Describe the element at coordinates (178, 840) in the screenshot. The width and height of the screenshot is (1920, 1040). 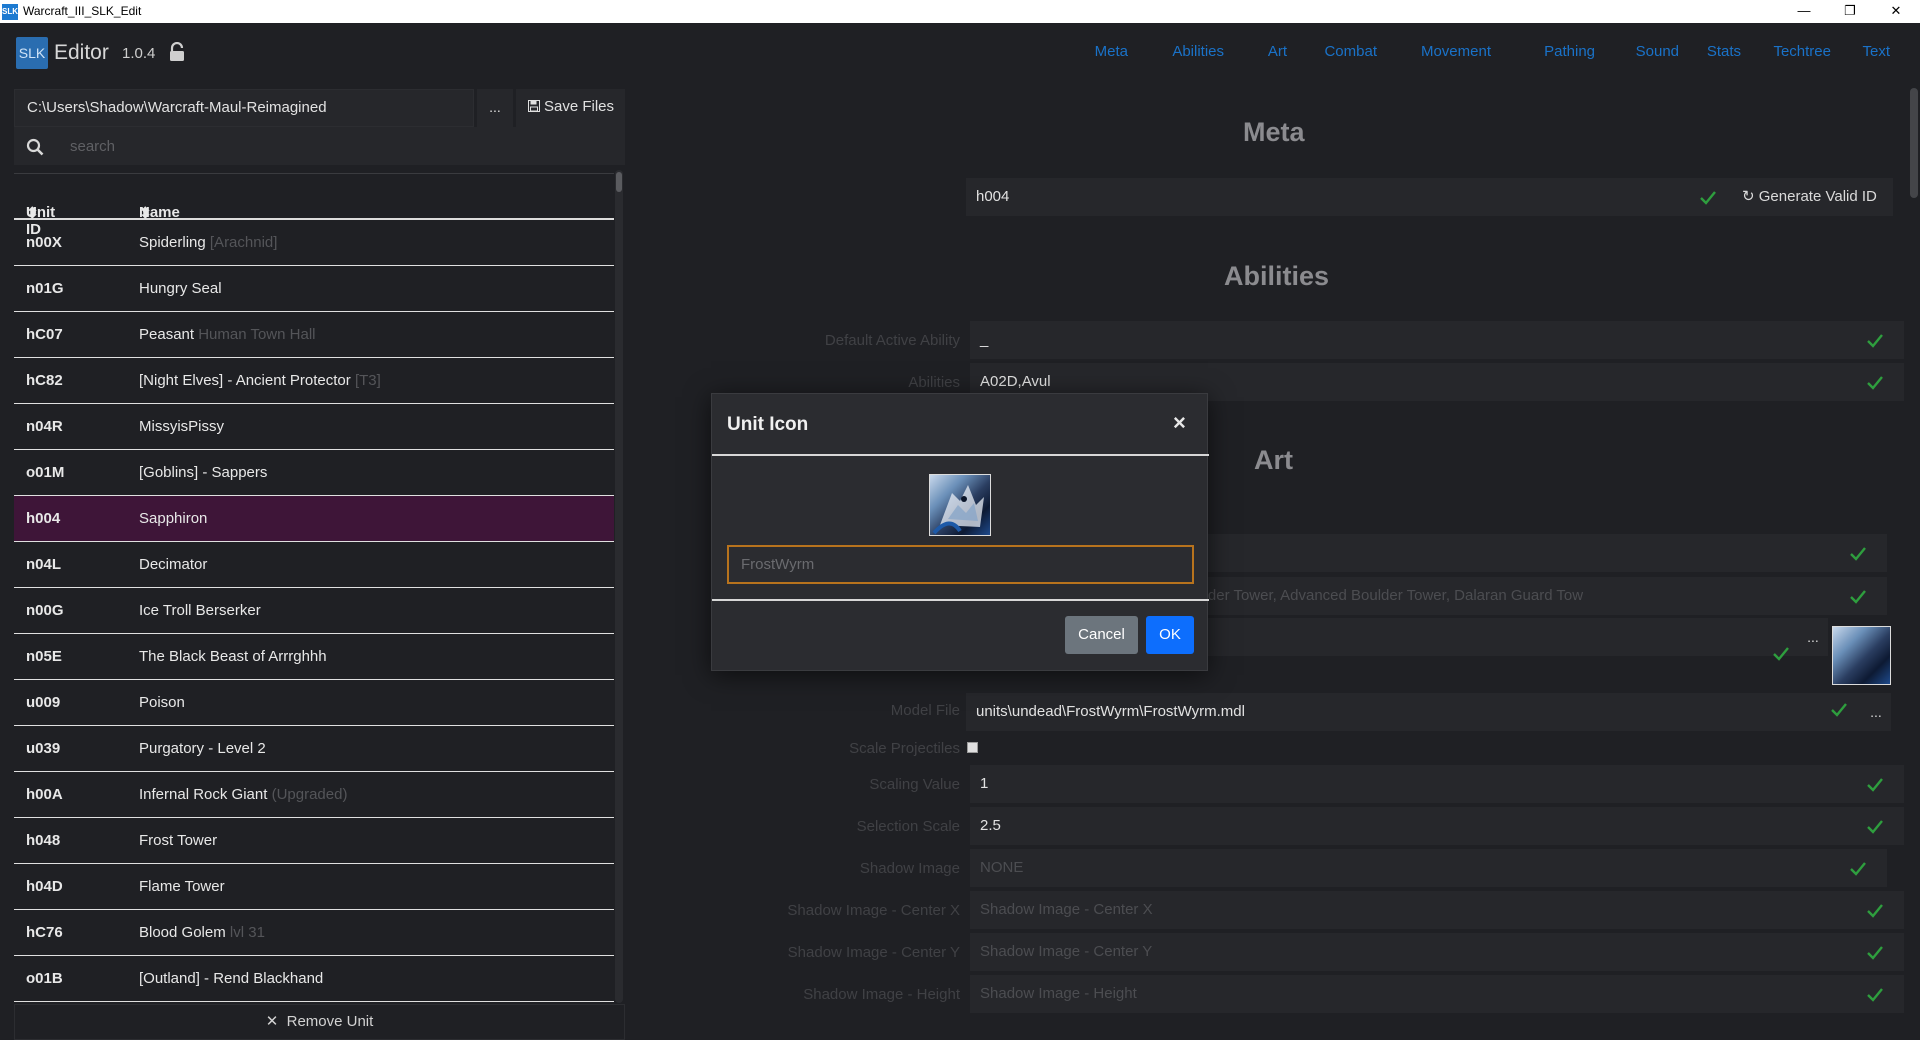
I see `unit-name: Frost Tower` at that location.